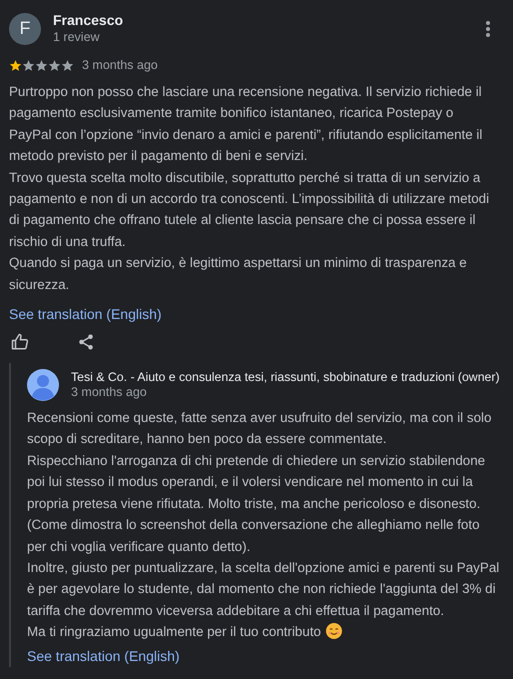 The image size is (513, 679). Describe the element at coordinates (249, 209) in the screenshot. I see `review-text: Trovo questa scelta molto discutibile, soprattutto perché si tratta di un servizio a pagamento e non di un accordo tra conoscenti. L’impossibilità di utilizzare metodi di pagamento che offrano tutele al cliente lascia pensare che ci possa essere il rischio di una truffa.` at that location.